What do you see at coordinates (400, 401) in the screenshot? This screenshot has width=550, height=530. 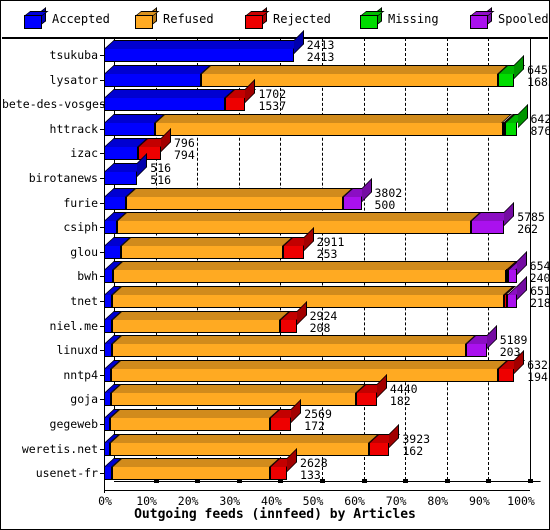 I see `bar-value-sub: 182` at bounding box center [400, 401].